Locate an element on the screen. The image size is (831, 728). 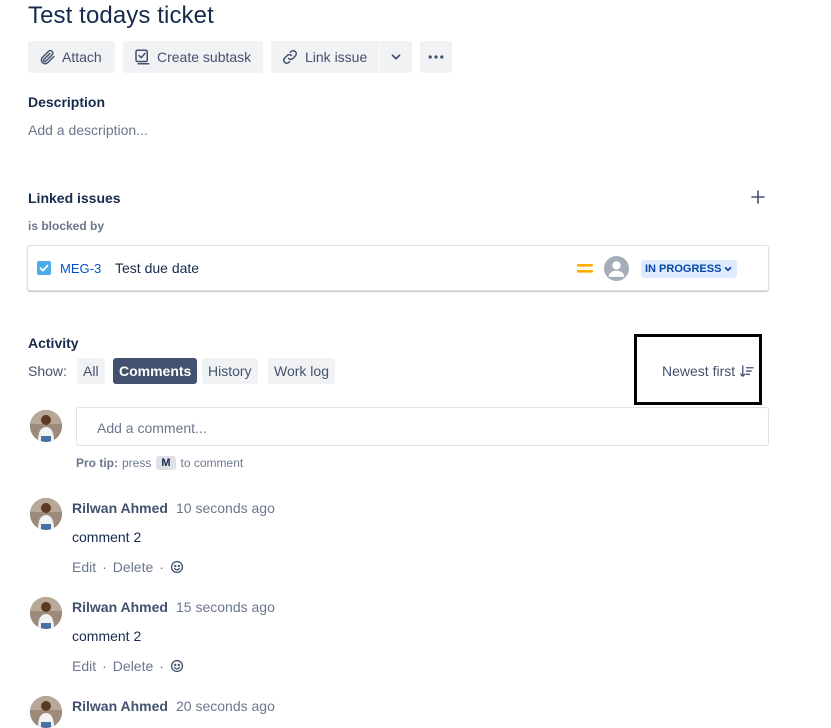
current-user-avatar is located at coordinates (46, 426).